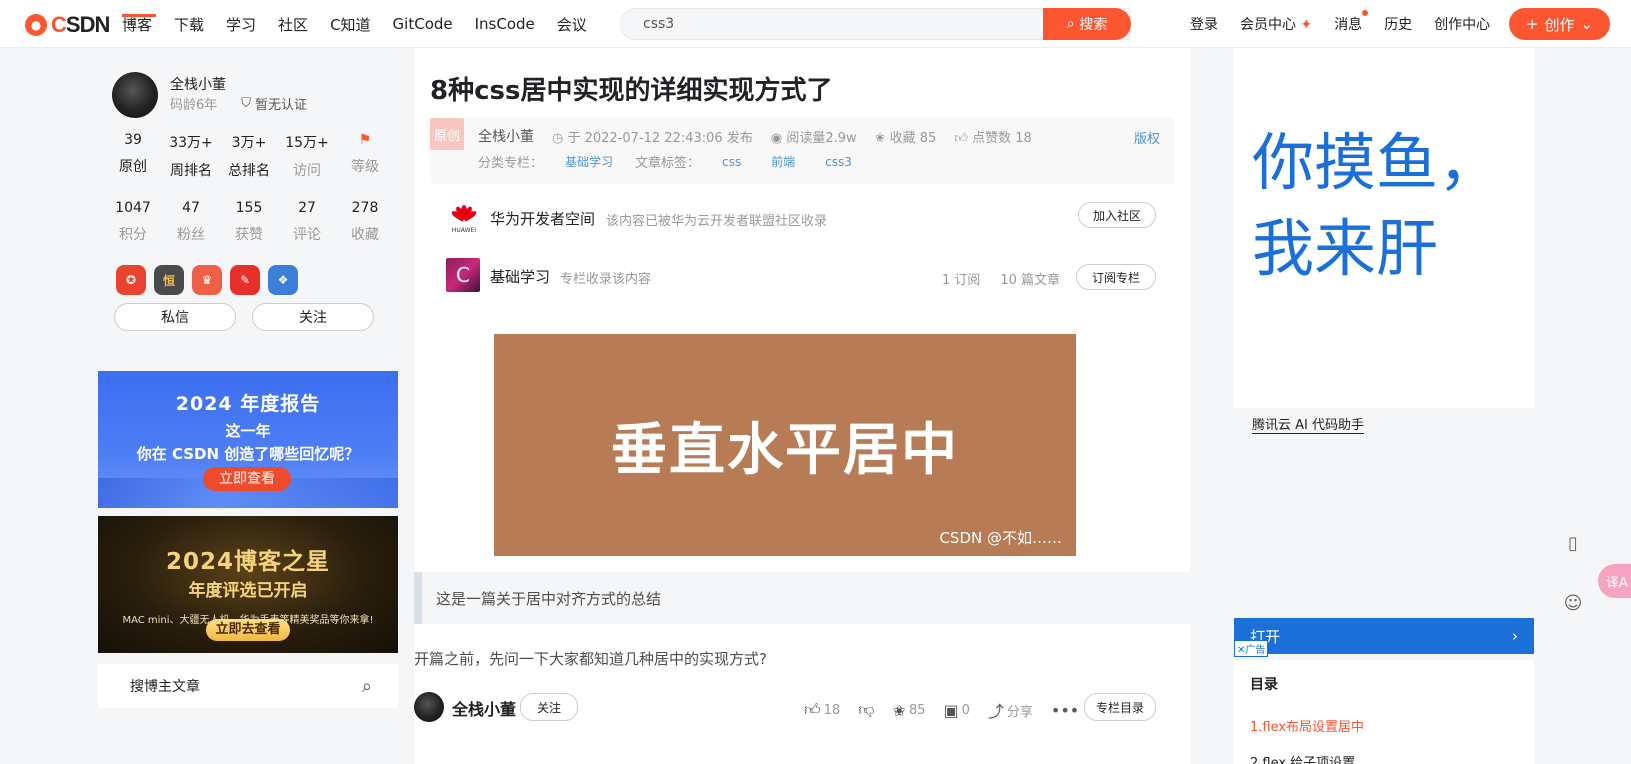 This screenshot has width=1631, height=764. Describe the element at coordinates (520, 276) in the screenshot. I see `column-name: 基础学习` at that location.